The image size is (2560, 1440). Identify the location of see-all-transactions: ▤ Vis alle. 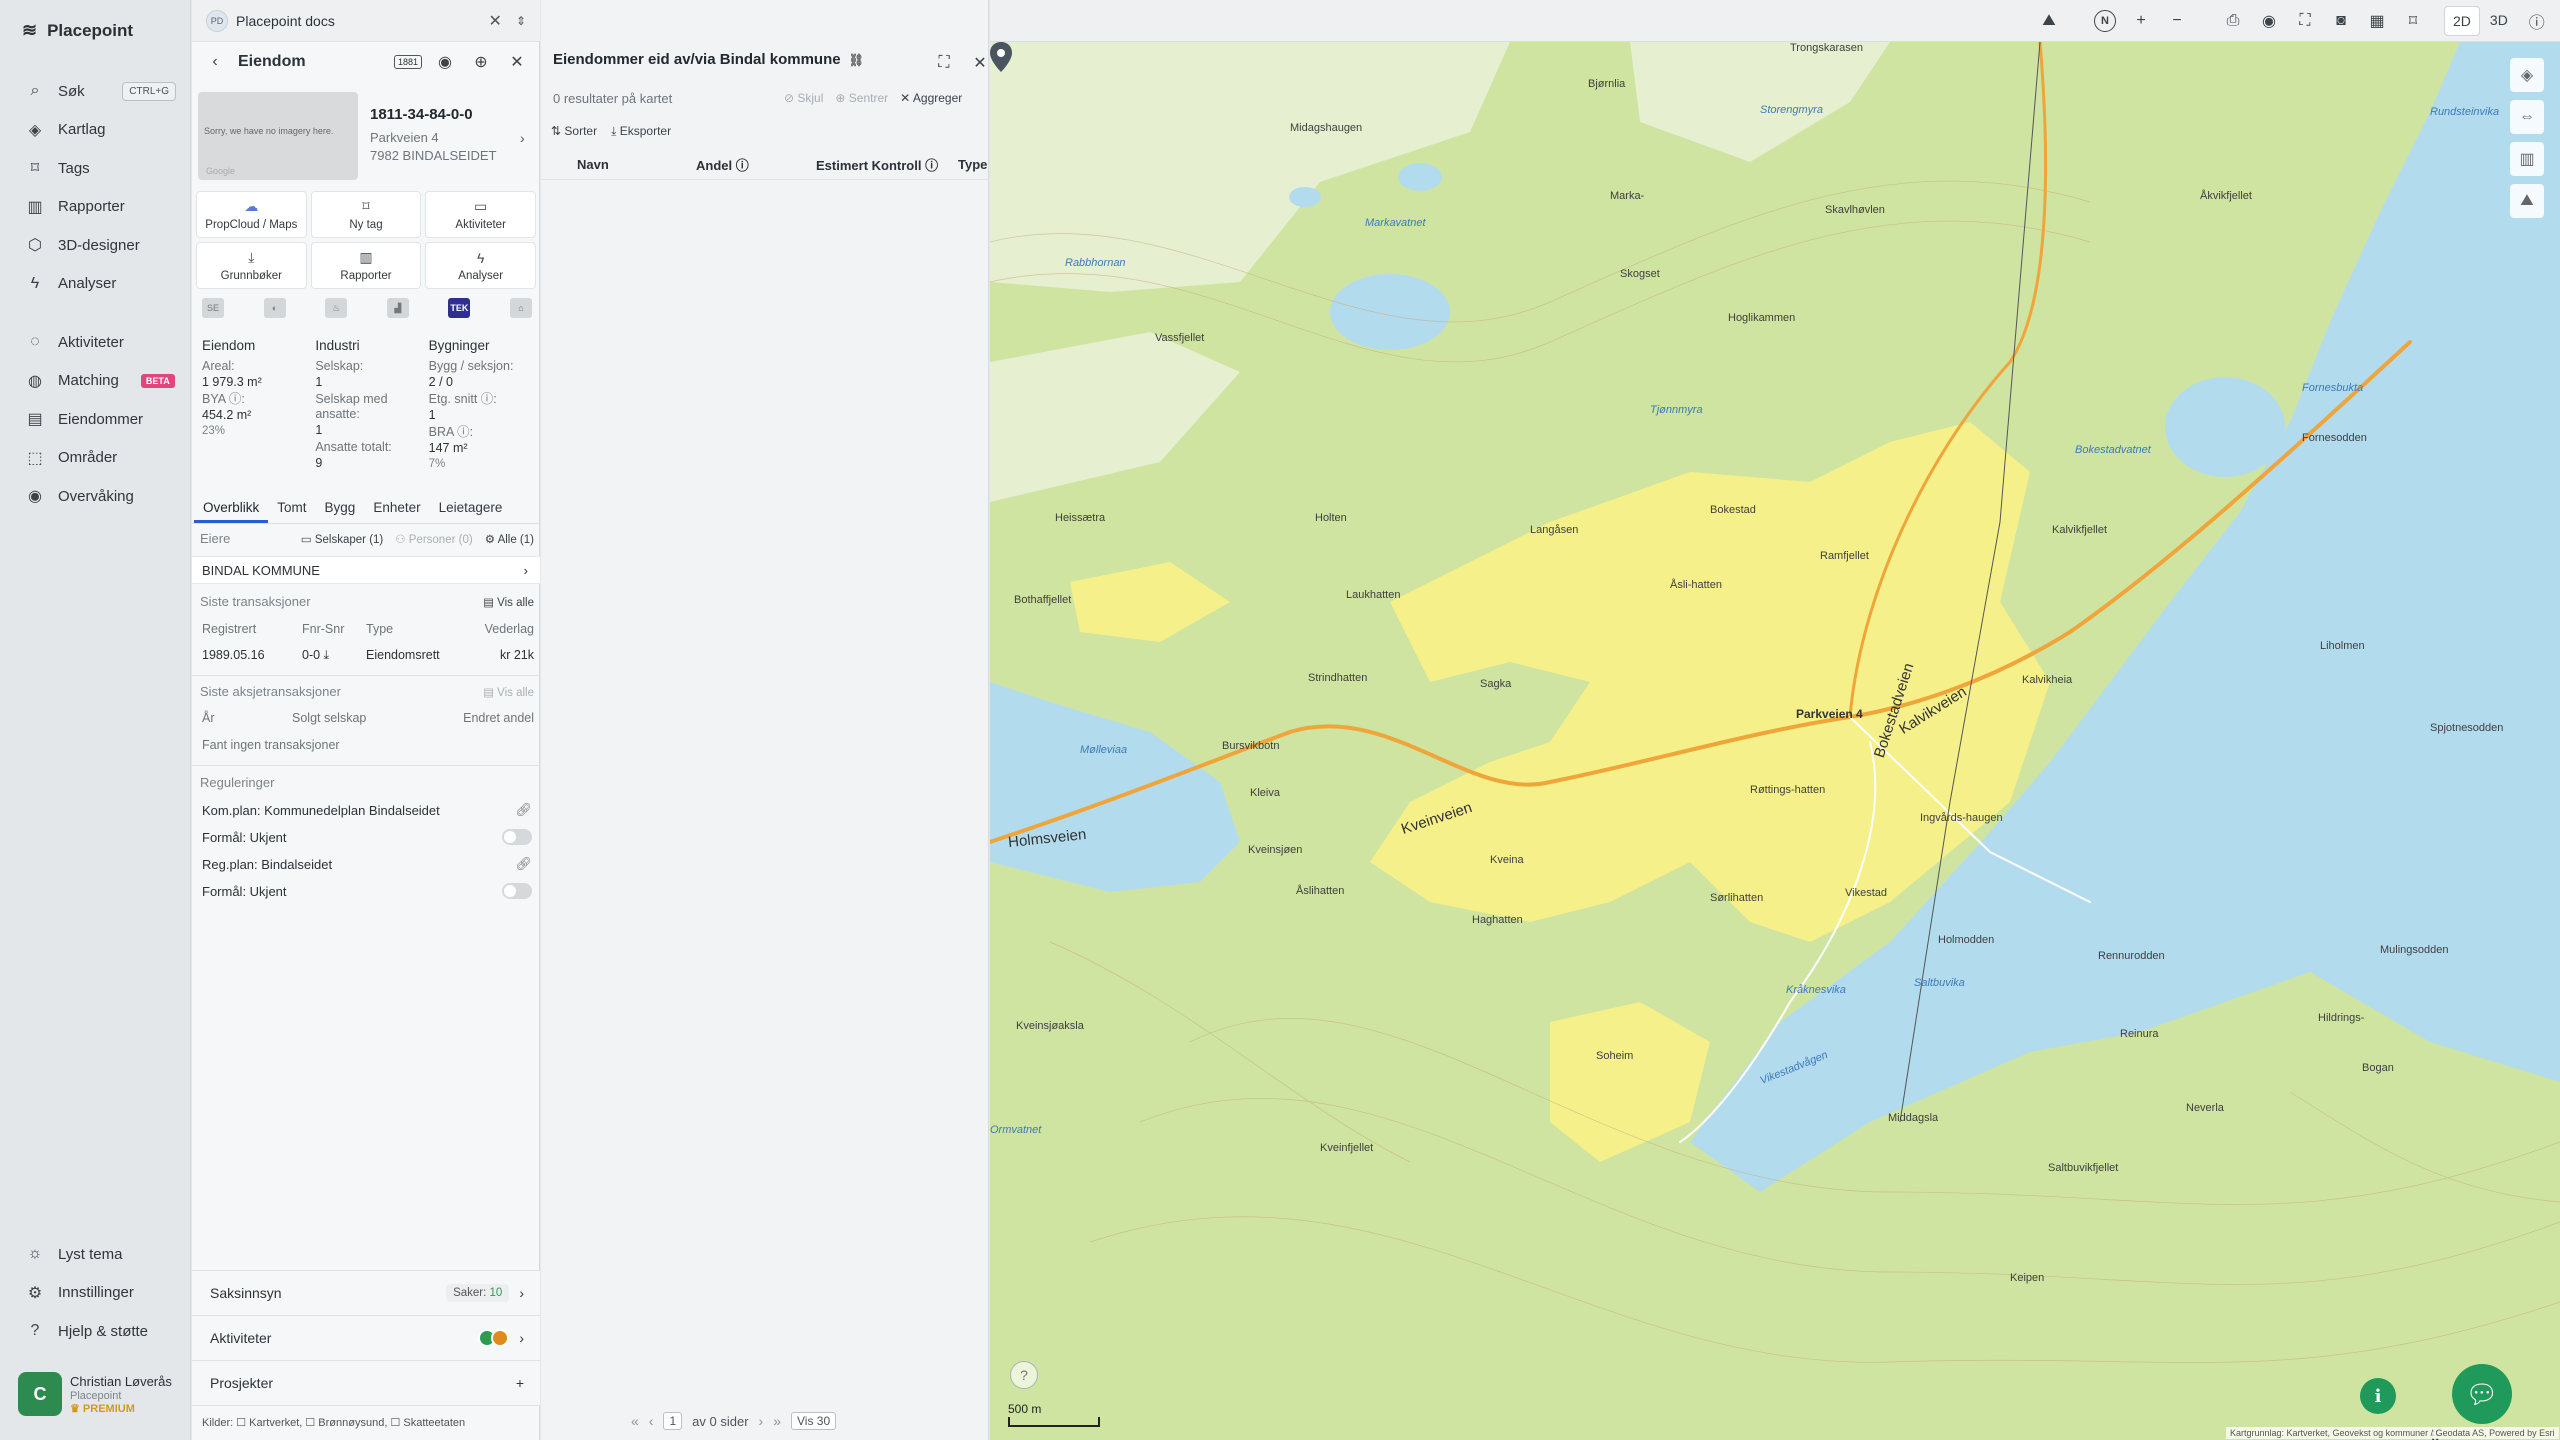
(508, 602).